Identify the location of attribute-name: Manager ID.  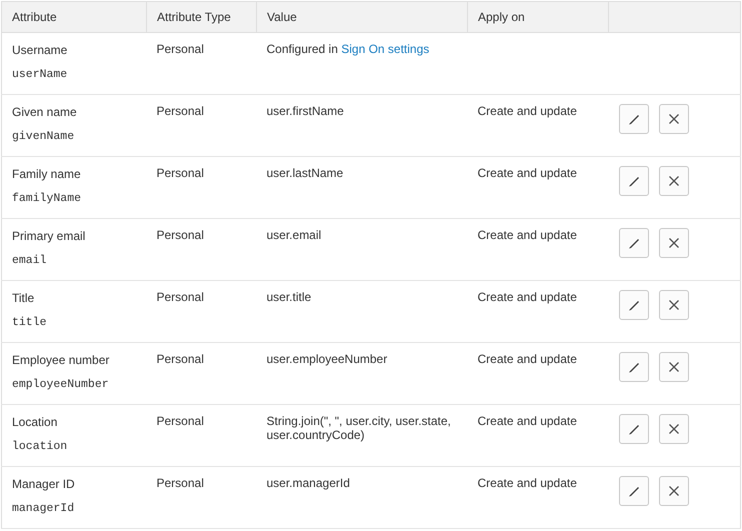
(44, 484).